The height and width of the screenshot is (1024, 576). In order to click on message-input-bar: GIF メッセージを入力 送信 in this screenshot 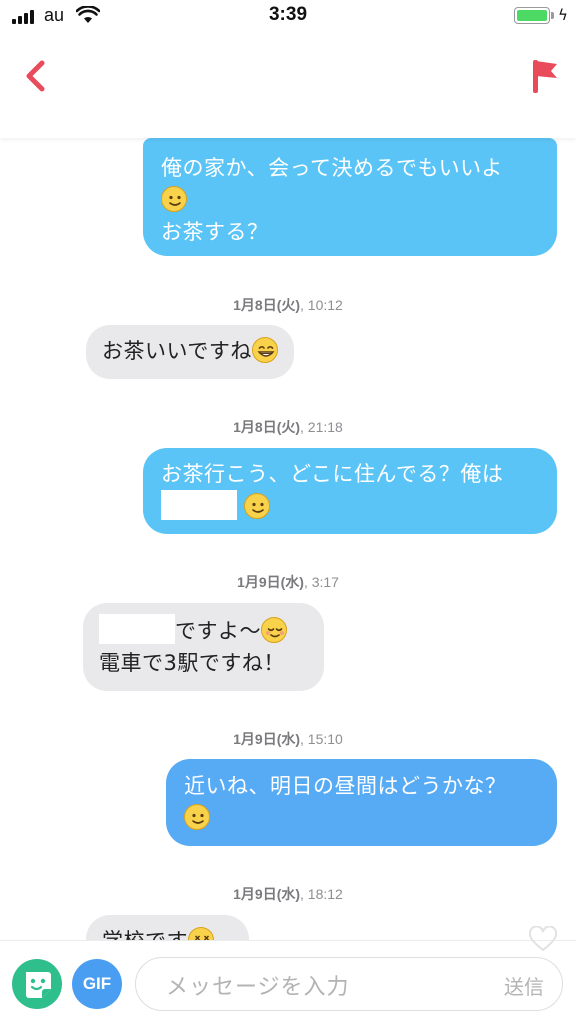, I will do `click(288, 982)`.